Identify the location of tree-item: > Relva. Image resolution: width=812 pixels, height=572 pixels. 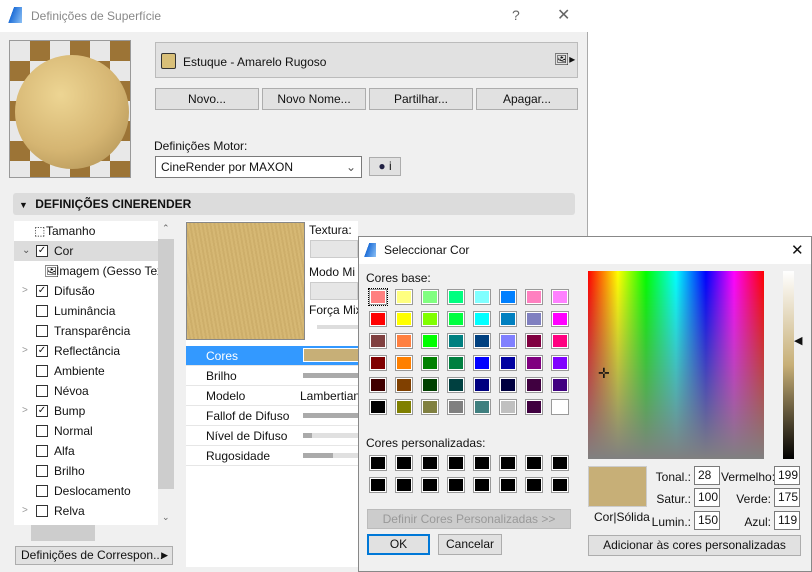
(86, 511).